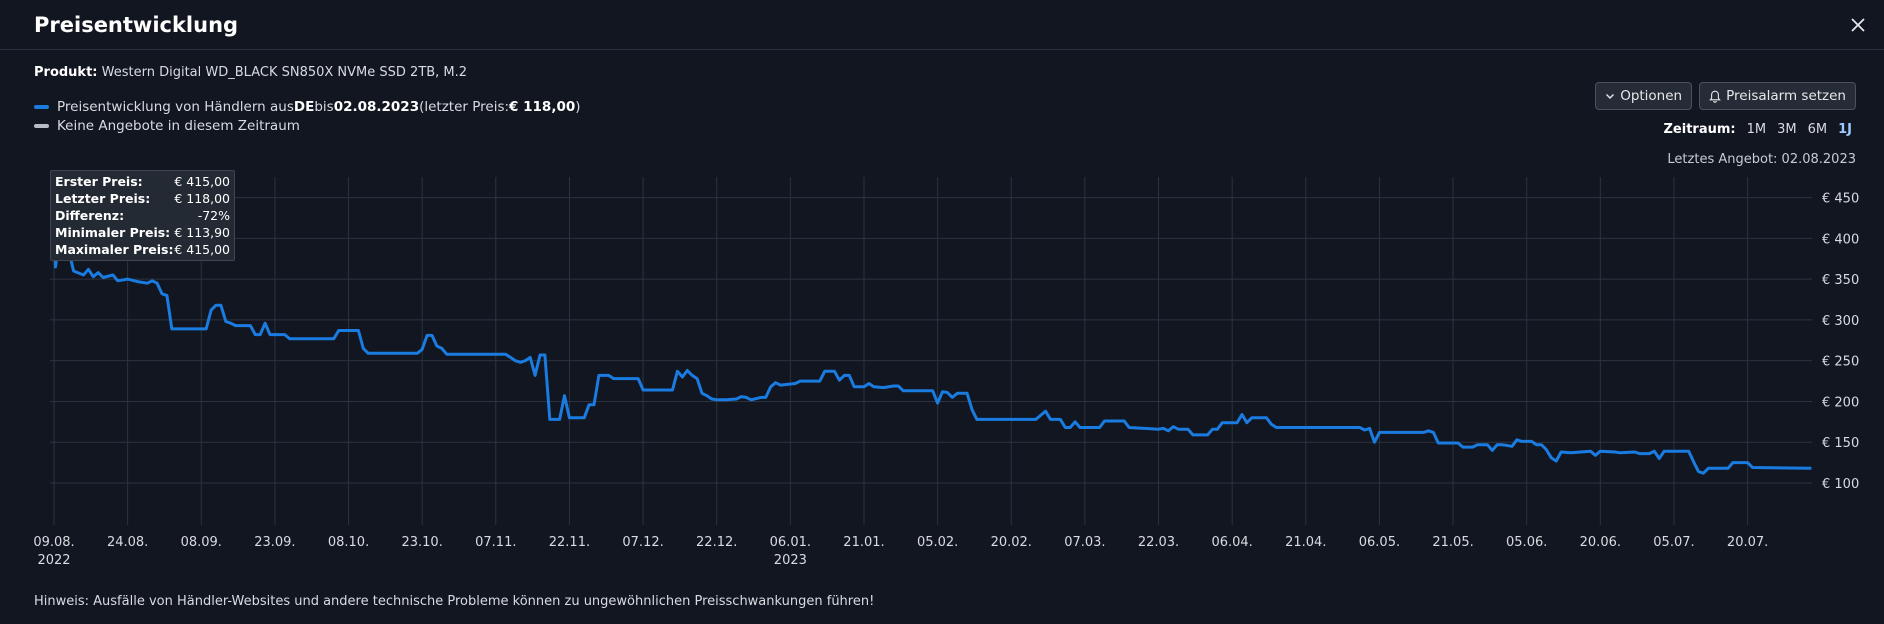 The height and width of the screenshot is (624, 1884). I want to click on stats-row: Maximaler Preis: € 415,00, so click(142, 249).